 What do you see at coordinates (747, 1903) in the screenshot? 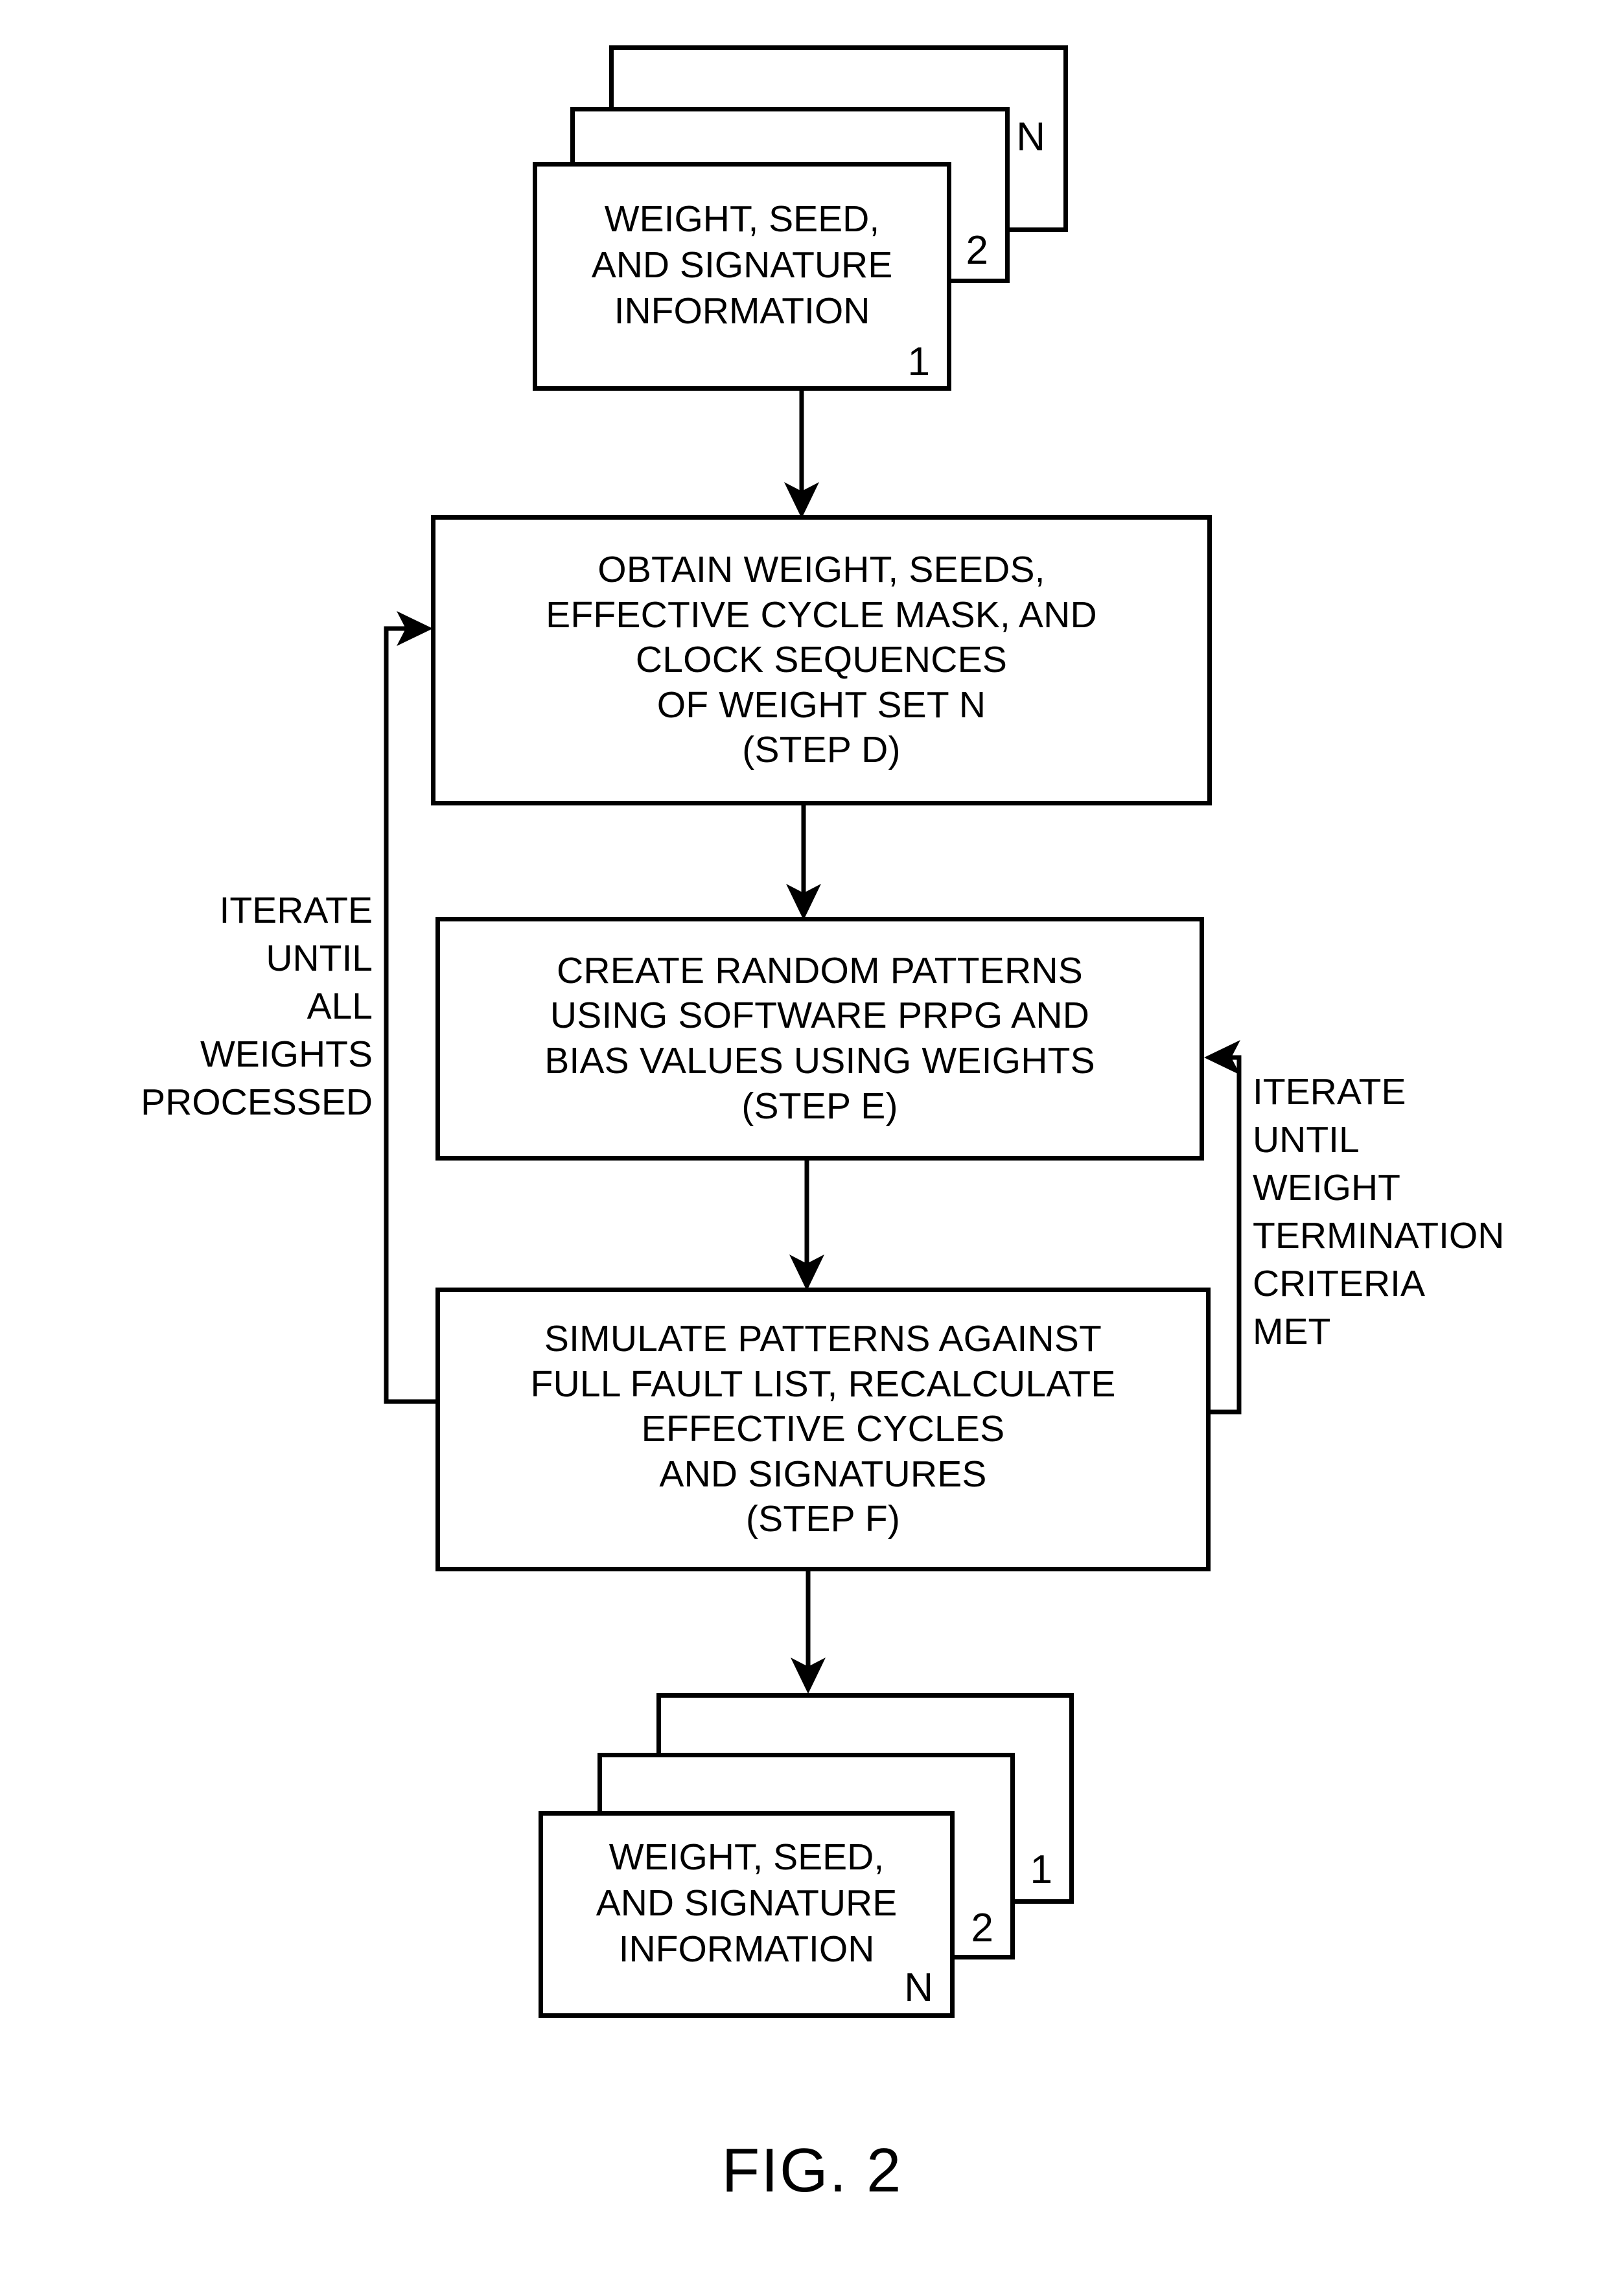
I see `bottom-stack-front-text: WEIGHT, SEED, AND SIGNATURE INFORMATION` at bounding box center [747, 1903].